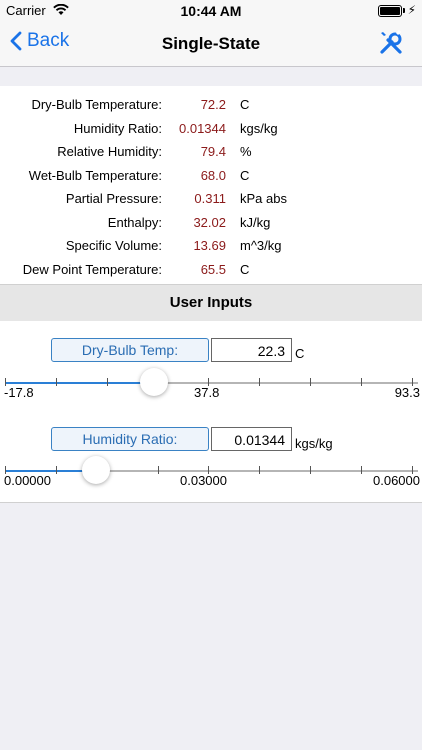 This screenshot has width=422, height=750. What do you see at coordinates (300, 353) in the screenshot?
I see `dry-bulb-unit: C` at bounding box center [300, 353].